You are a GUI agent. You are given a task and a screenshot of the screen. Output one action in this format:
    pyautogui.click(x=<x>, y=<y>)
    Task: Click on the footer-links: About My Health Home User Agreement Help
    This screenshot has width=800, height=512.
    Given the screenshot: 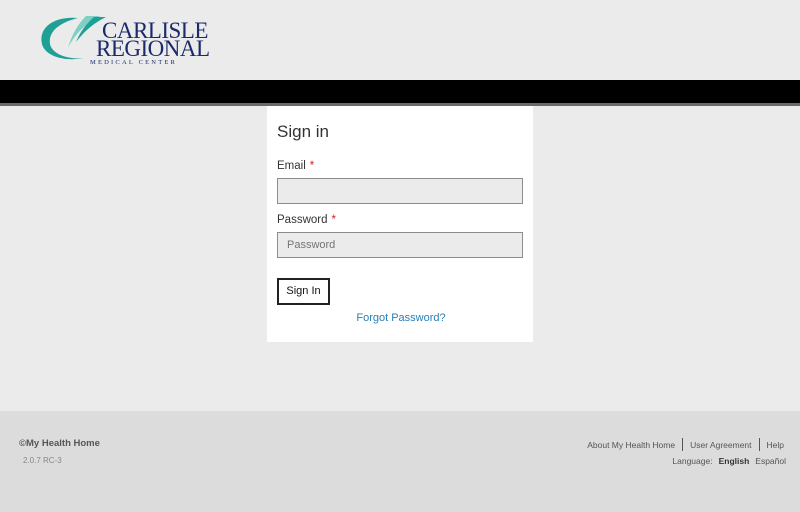 What is the action you would take?
    pyautogui.click(x=685, y=444)
    